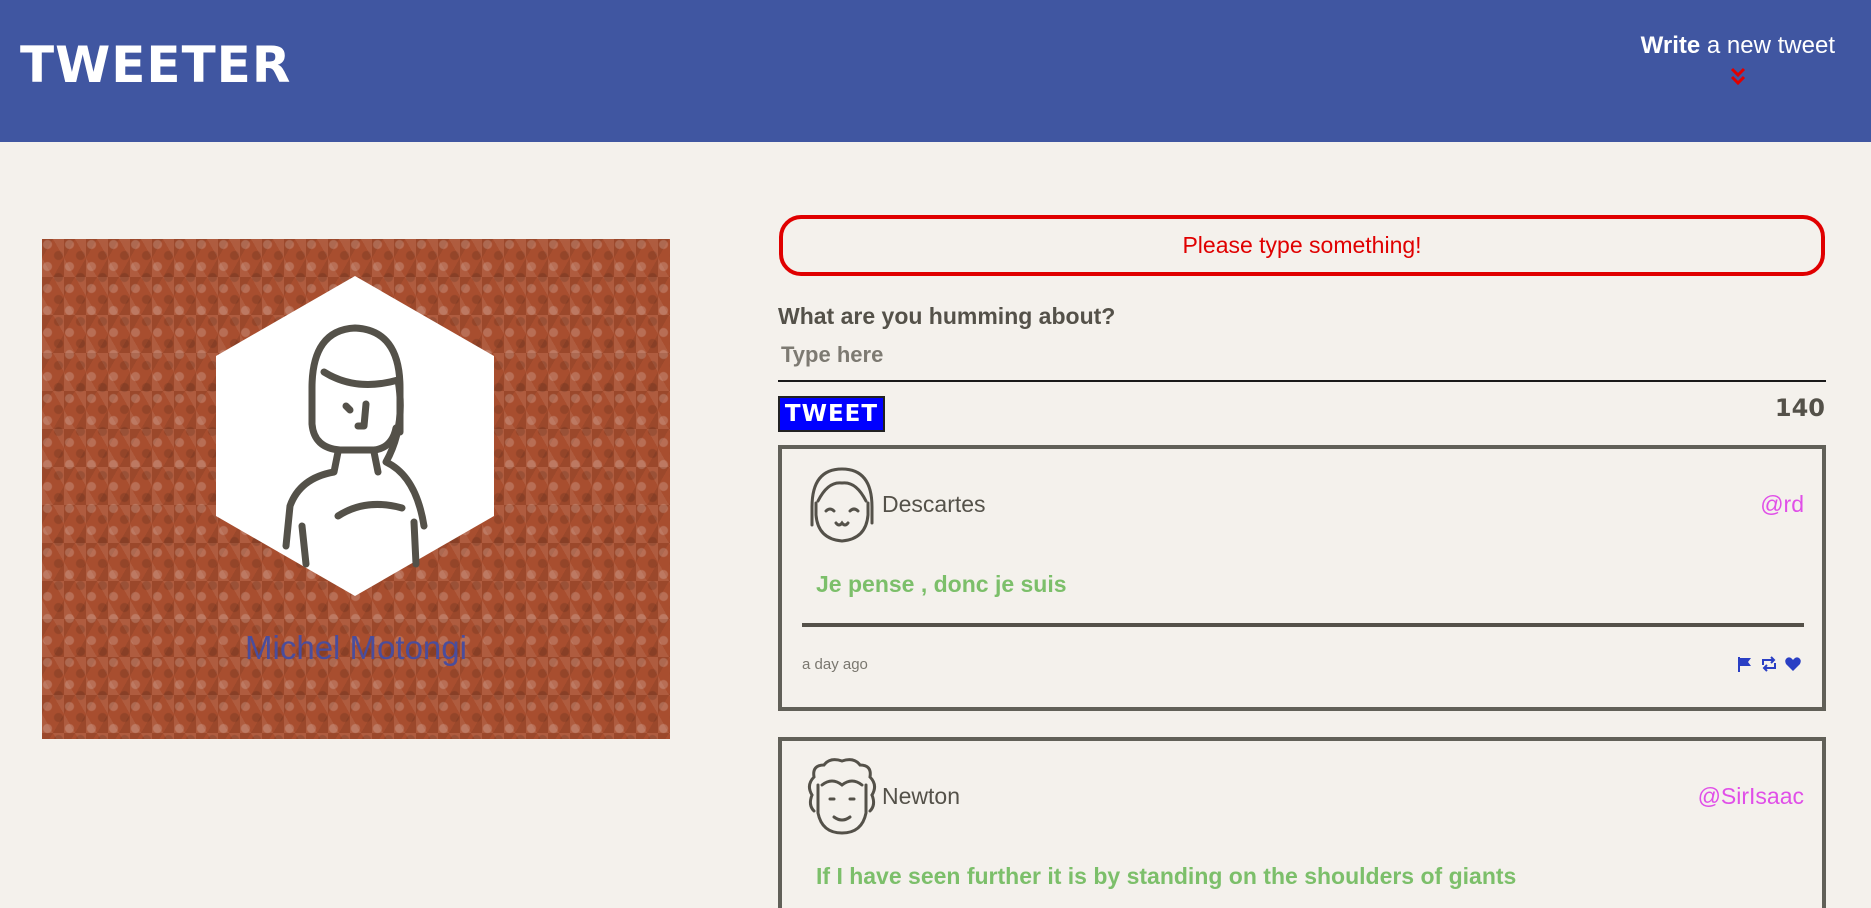 The image size is (1871, 908). What do you see at coordinates (1782, 504) in the screenshot?
I see `tweet-handle: @rd` at bounding box center [1782, 504].